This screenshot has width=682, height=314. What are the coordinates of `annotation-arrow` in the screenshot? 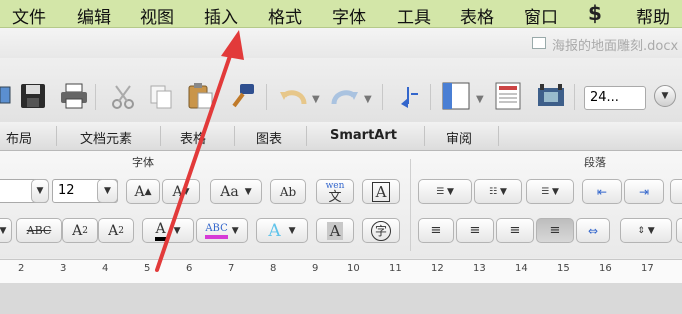 It's located at (199, 151).